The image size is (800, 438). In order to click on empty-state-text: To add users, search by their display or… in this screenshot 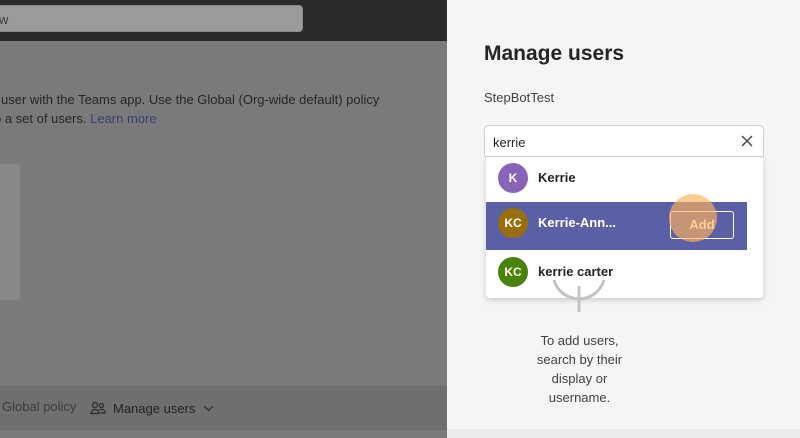, I will do `click(579, 369)`.